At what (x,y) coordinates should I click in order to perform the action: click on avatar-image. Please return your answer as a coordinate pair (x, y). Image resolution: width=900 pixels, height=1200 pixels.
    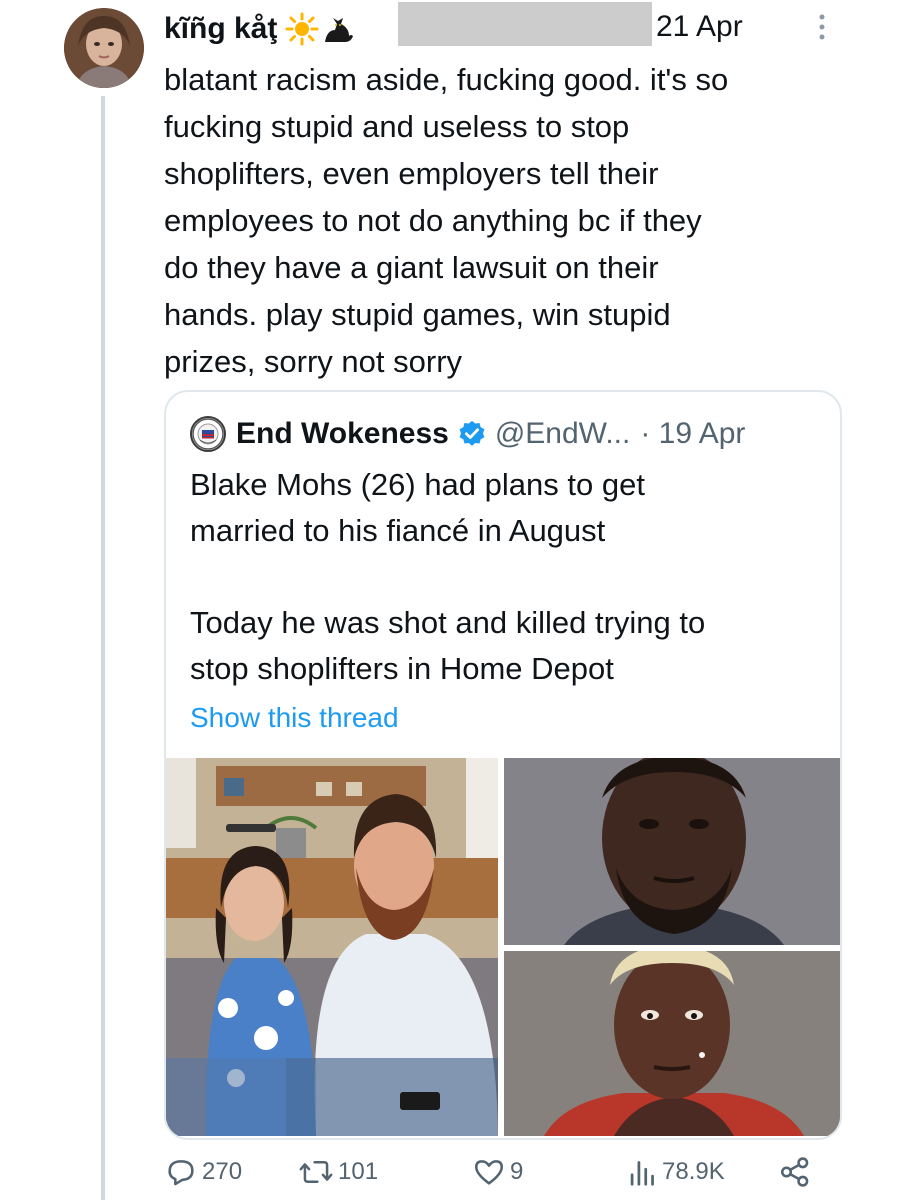
    Looking at the image, I should click on (104, 48).